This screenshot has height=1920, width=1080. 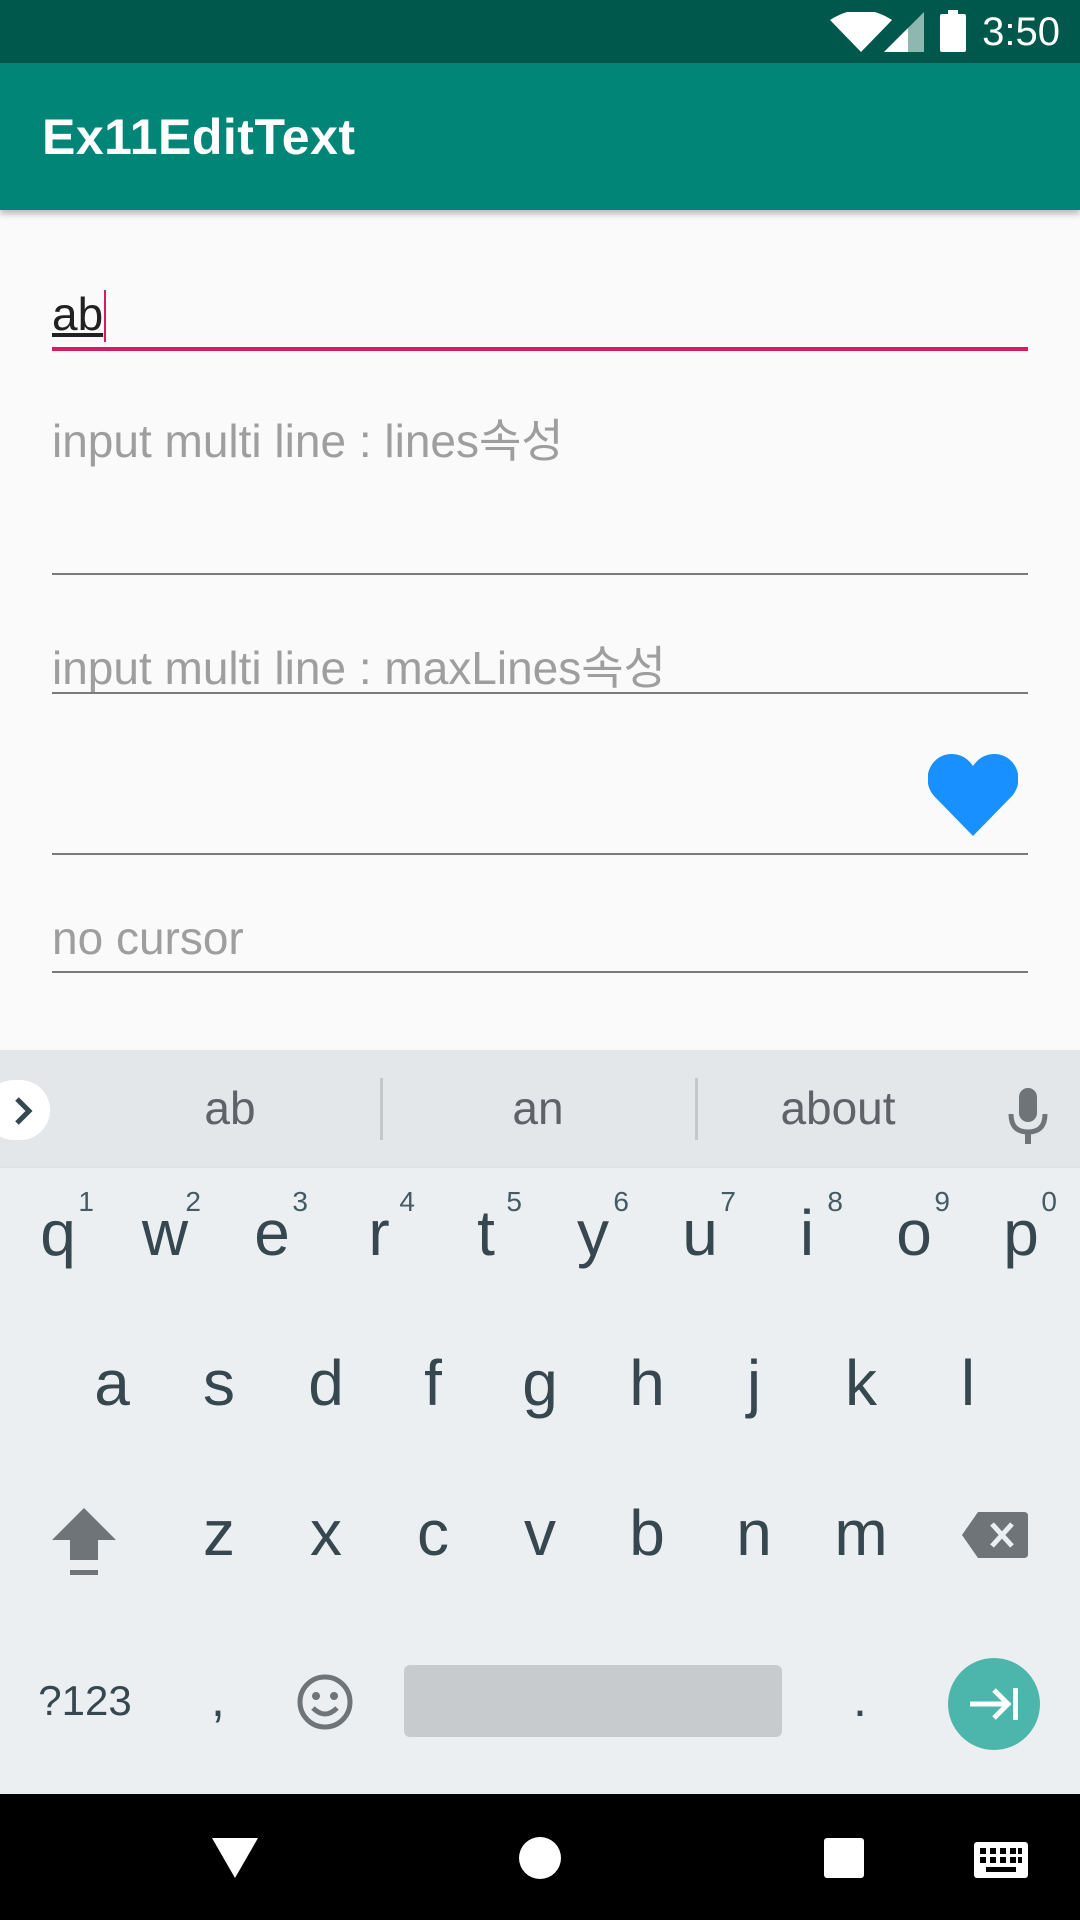 What do you see at coordinates (621, 1201) in the screenshot?
I see `key-hint: 6` at bounding box center [621, 1201].